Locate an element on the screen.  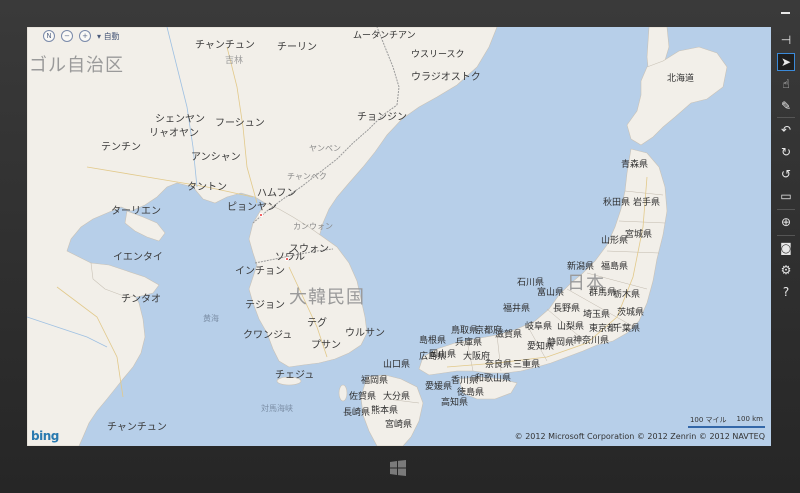
zoom-out-icon: − is located at coordinates (67, 36).